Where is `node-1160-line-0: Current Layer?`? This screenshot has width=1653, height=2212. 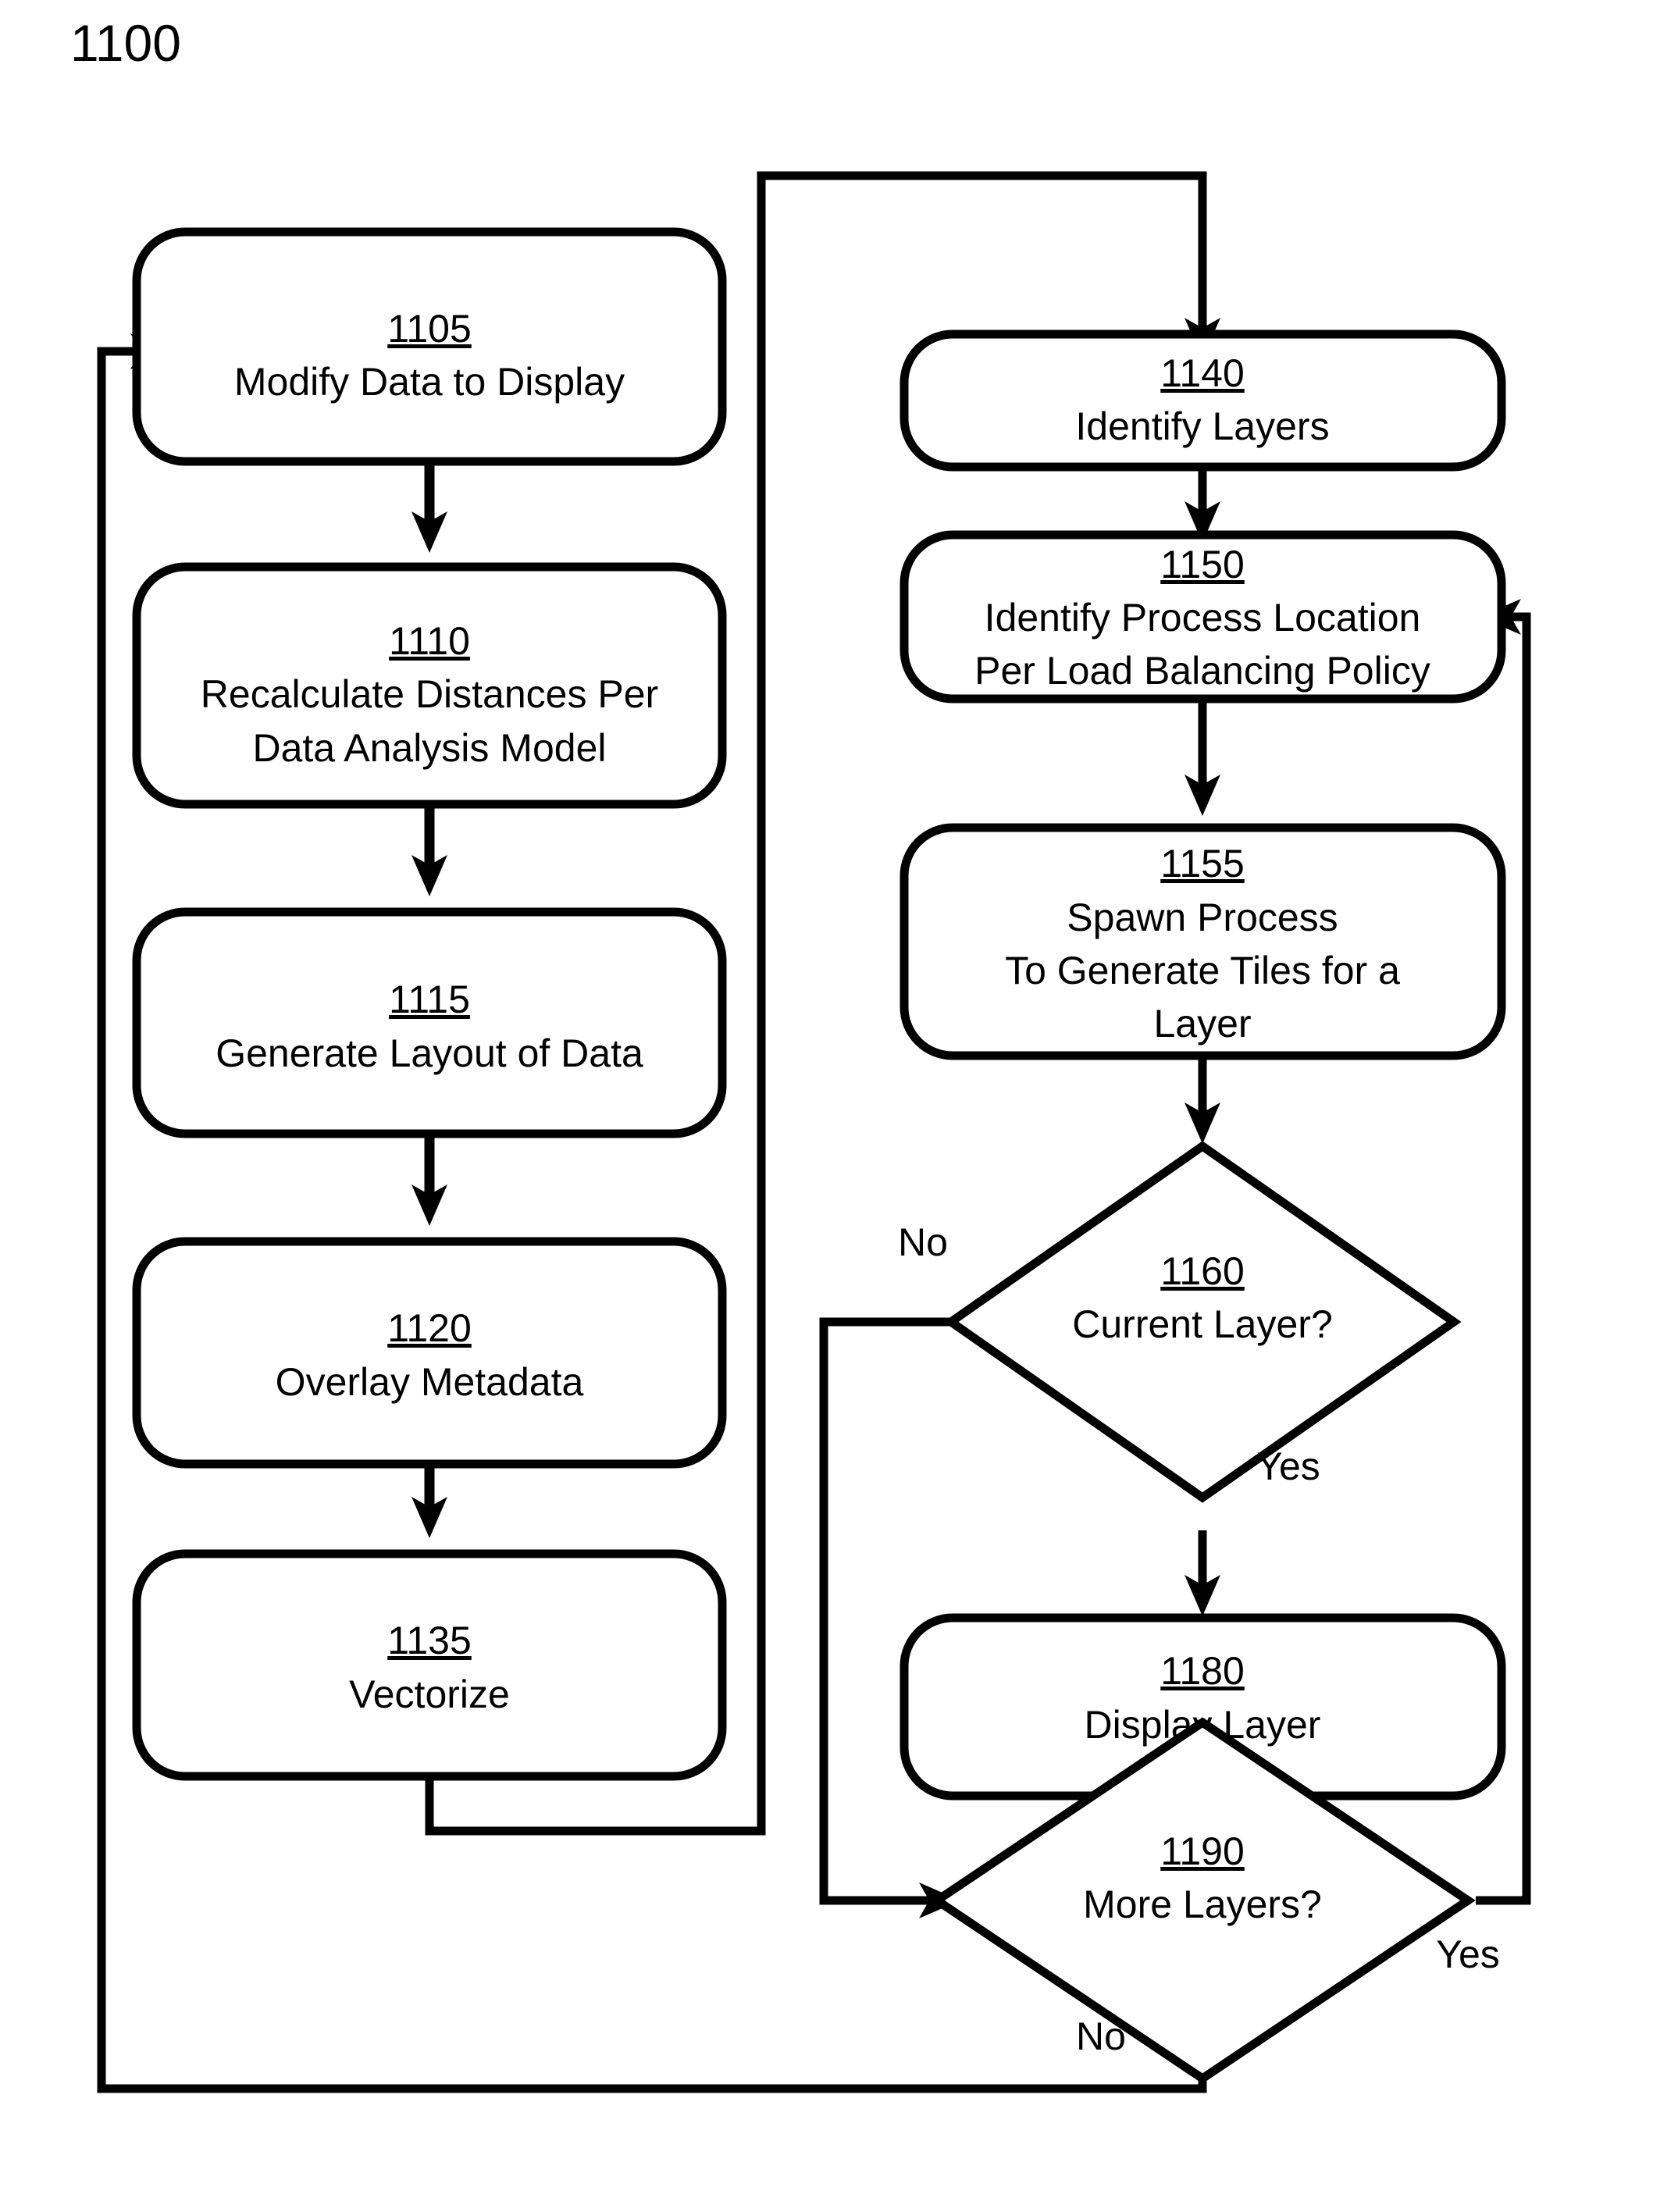
node-1160-line-0: Current Layer? is located at coordinates (1202, 1324).